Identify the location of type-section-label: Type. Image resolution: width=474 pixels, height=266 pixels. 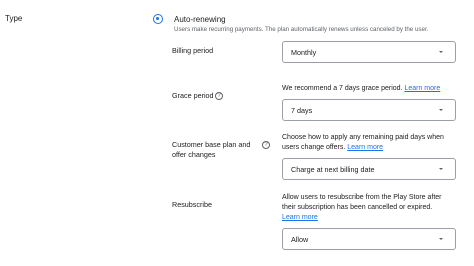
(14, 18).